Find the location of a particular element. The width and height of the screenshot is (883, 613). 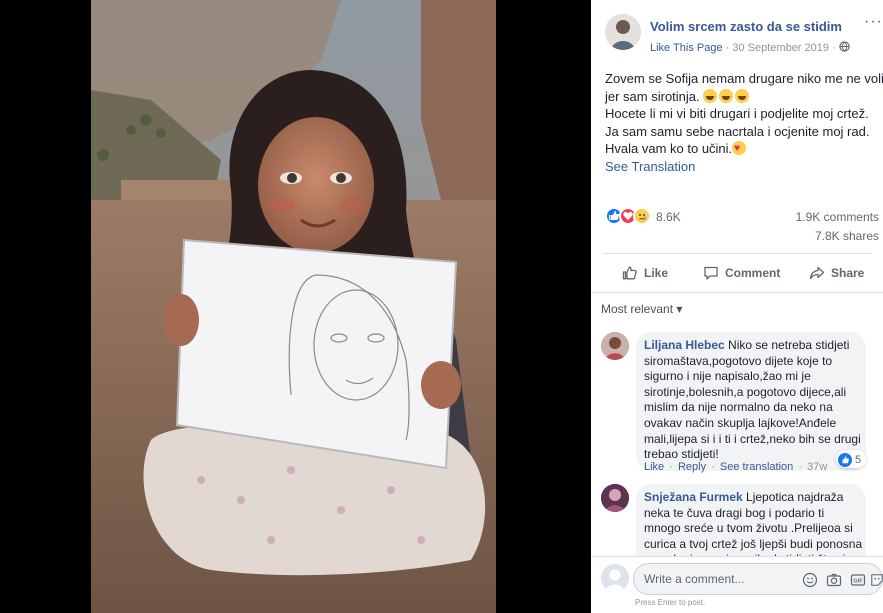

reactions-bar: 8.6K 1.9K comments 7.8K shares is located at coordinates (744, 227).